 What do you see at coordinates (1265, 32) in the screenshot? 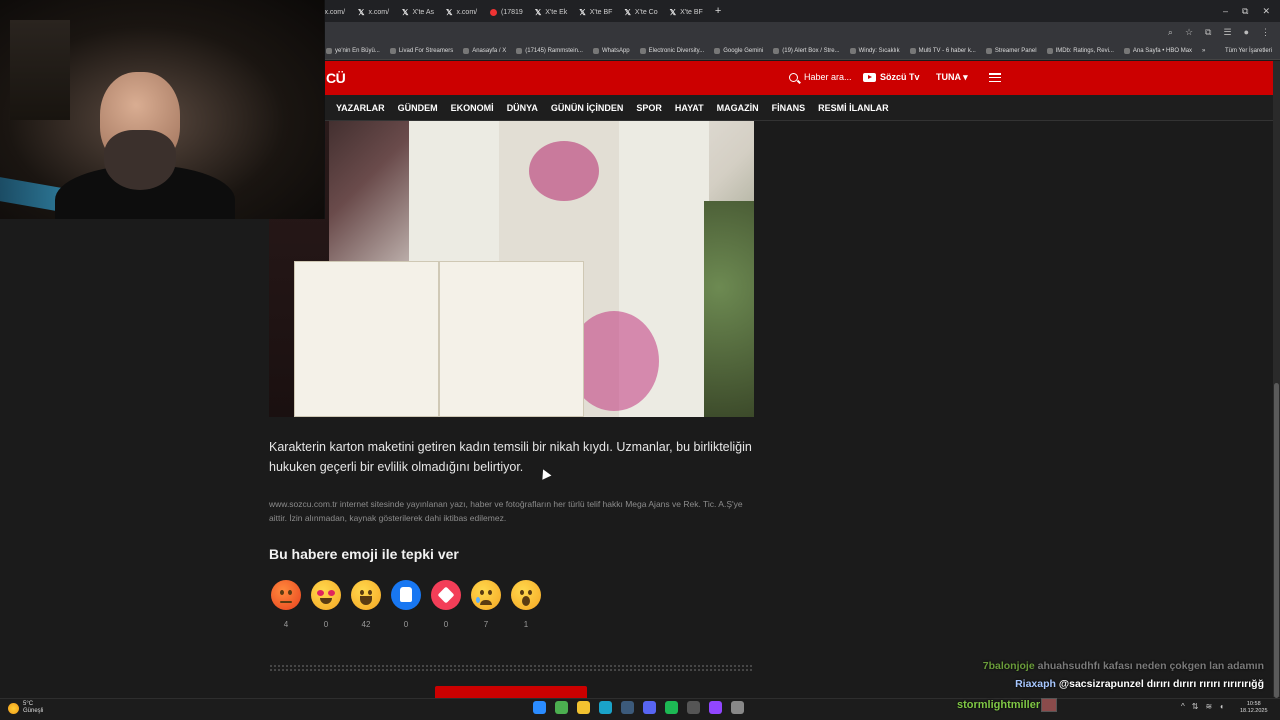
I see `more-menu-icon: ⋮` at bounding box center [1265, 32].